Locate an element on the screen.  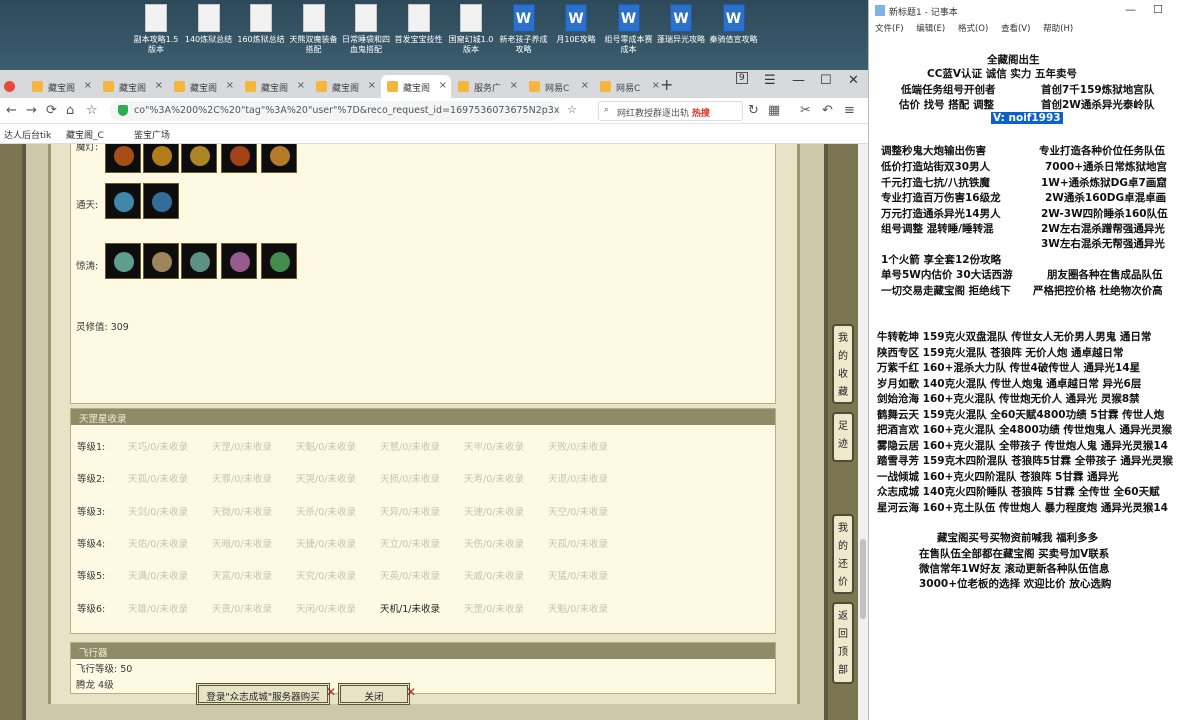
desktop-file-icon: W 秦骑值宣攻略 is located at coordinates (734, 24).